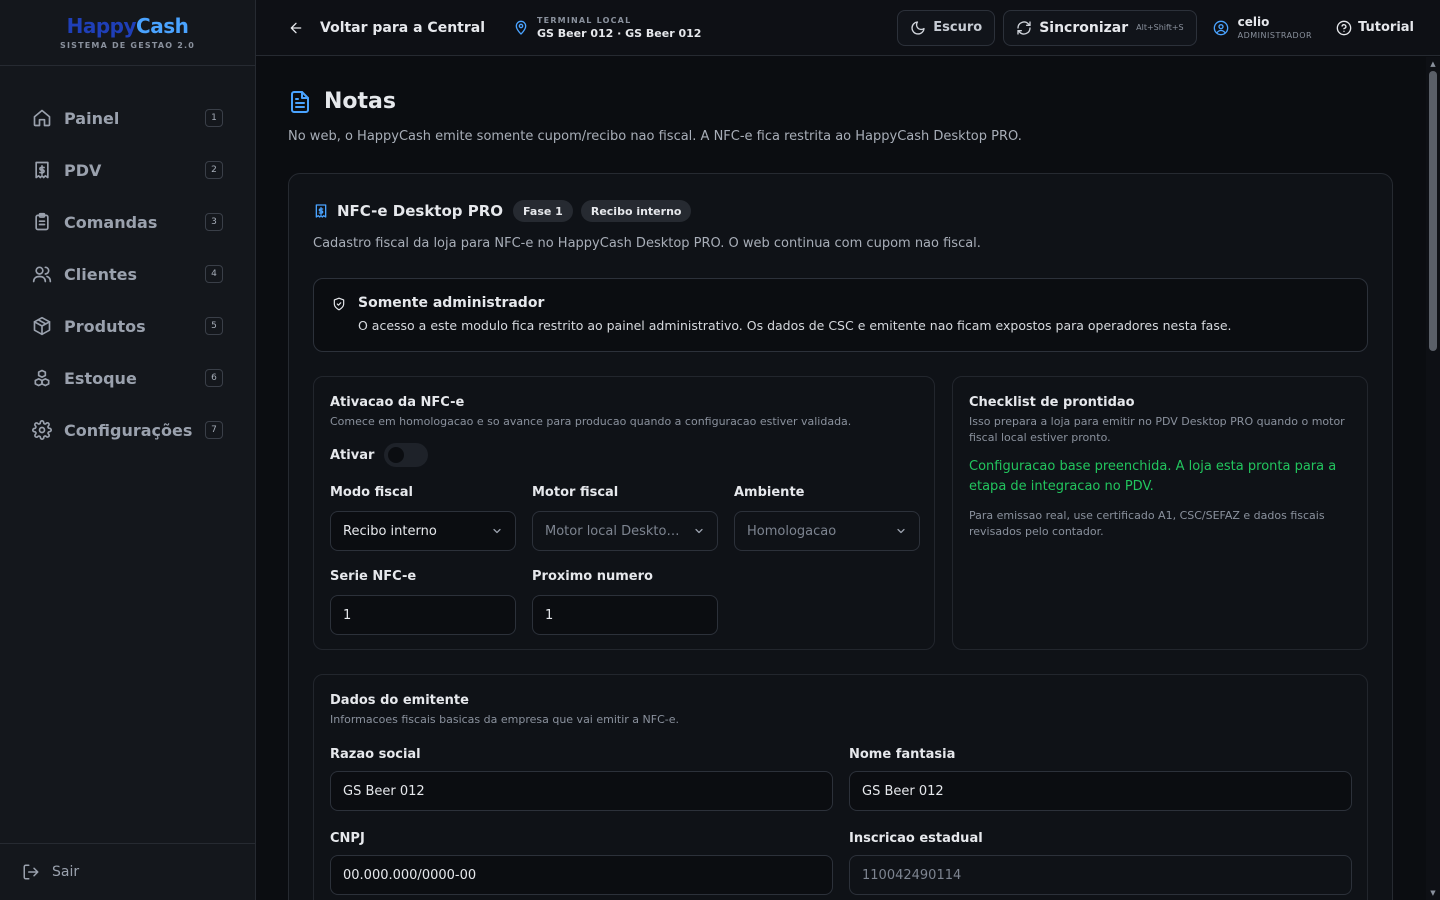  Describe the element at coordinates (827, 531) in the screenshot. I see `ambiente-select: Homologacao` at that location.